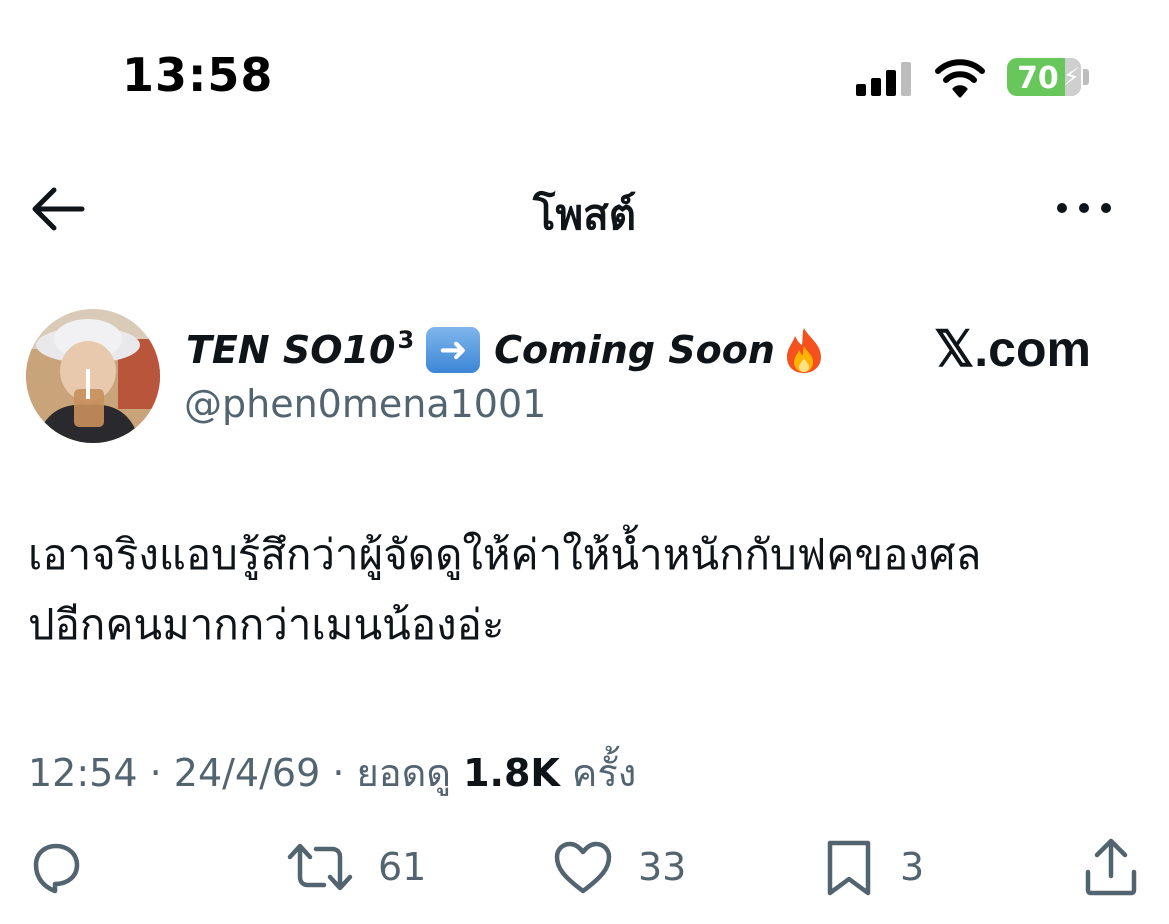  What do you see at coordinates (402, 867) in the screenshot?
I see `repost-count: 61` at bounding box center [402, 867].